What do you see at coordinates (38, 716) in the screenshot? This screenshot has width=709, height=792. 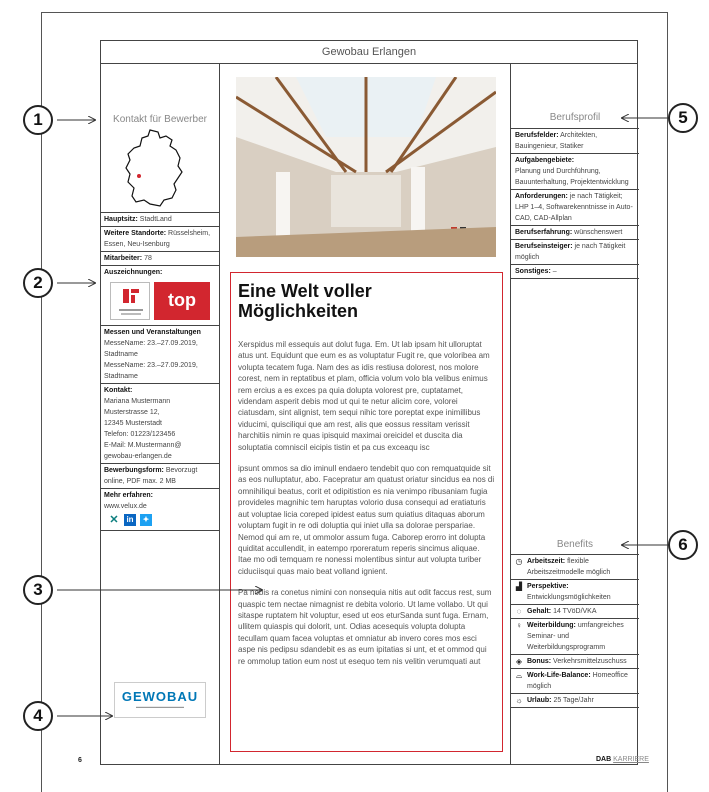 I see `callout-4: 4` at bounding box center [38, 716].